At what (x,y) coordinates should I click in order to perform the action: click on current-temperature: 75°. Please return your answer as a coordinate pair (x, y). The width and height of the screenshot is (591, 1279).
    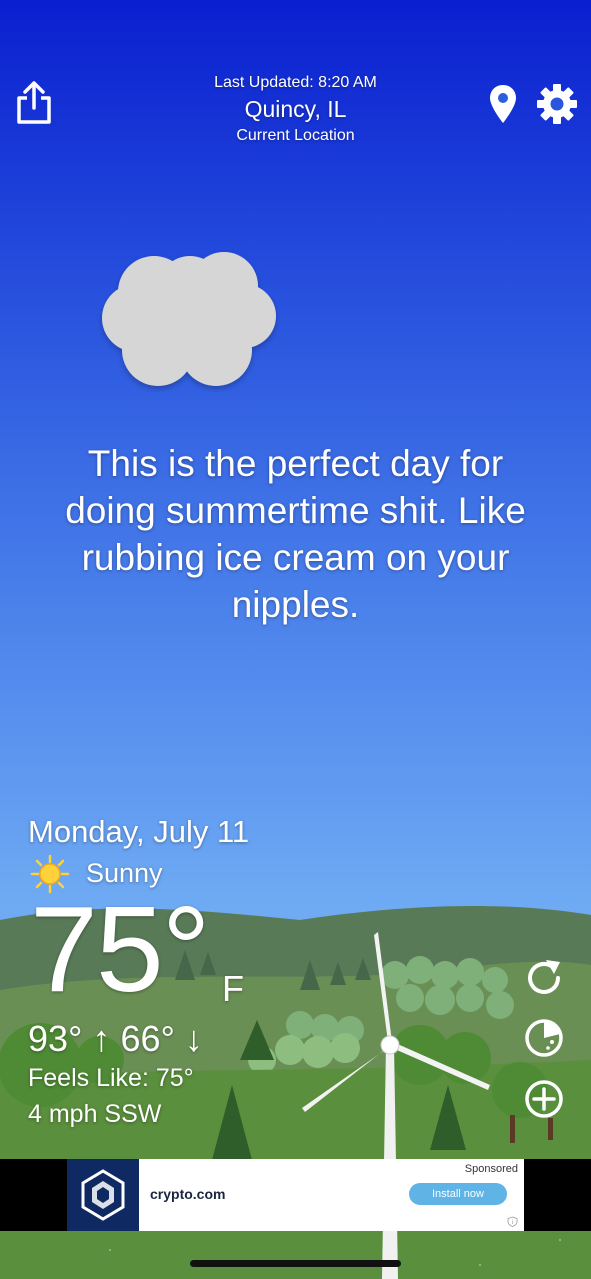
    Looking at the image, I should click on (120, 949).